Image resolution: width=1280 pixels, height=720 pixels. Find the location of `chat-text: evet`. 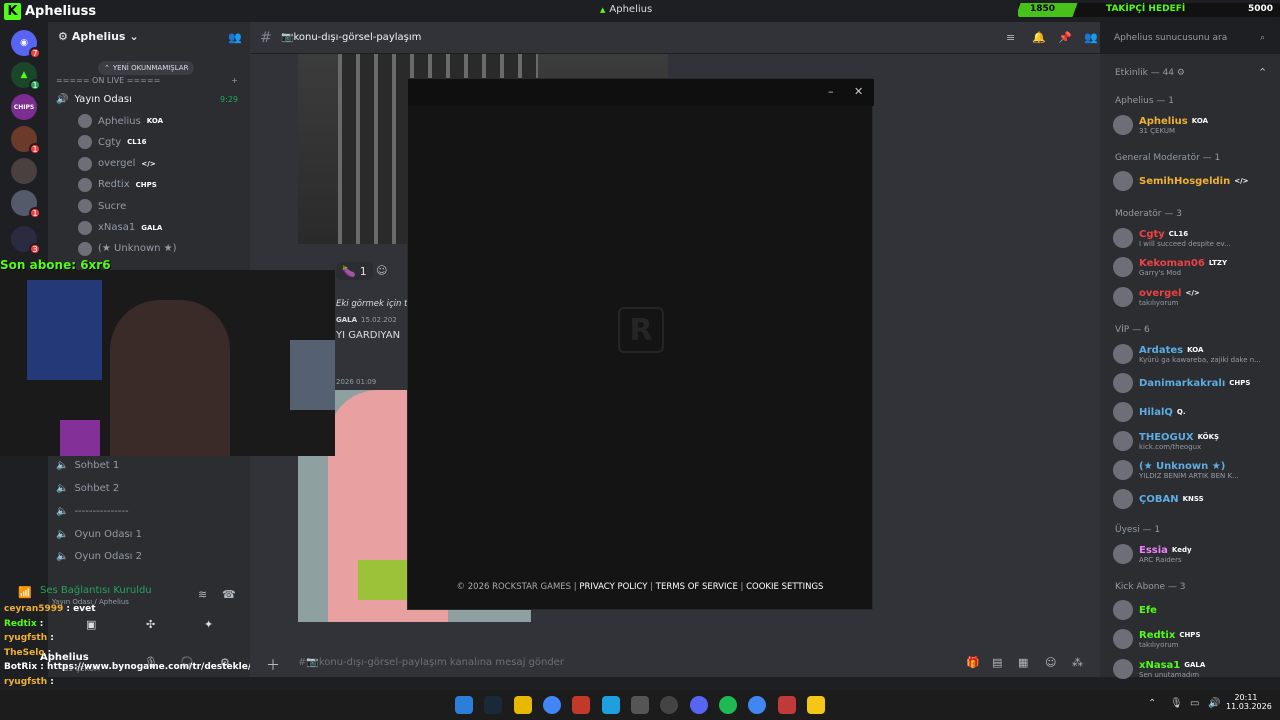

chat-text: evet is located at coordinates (84, 609).